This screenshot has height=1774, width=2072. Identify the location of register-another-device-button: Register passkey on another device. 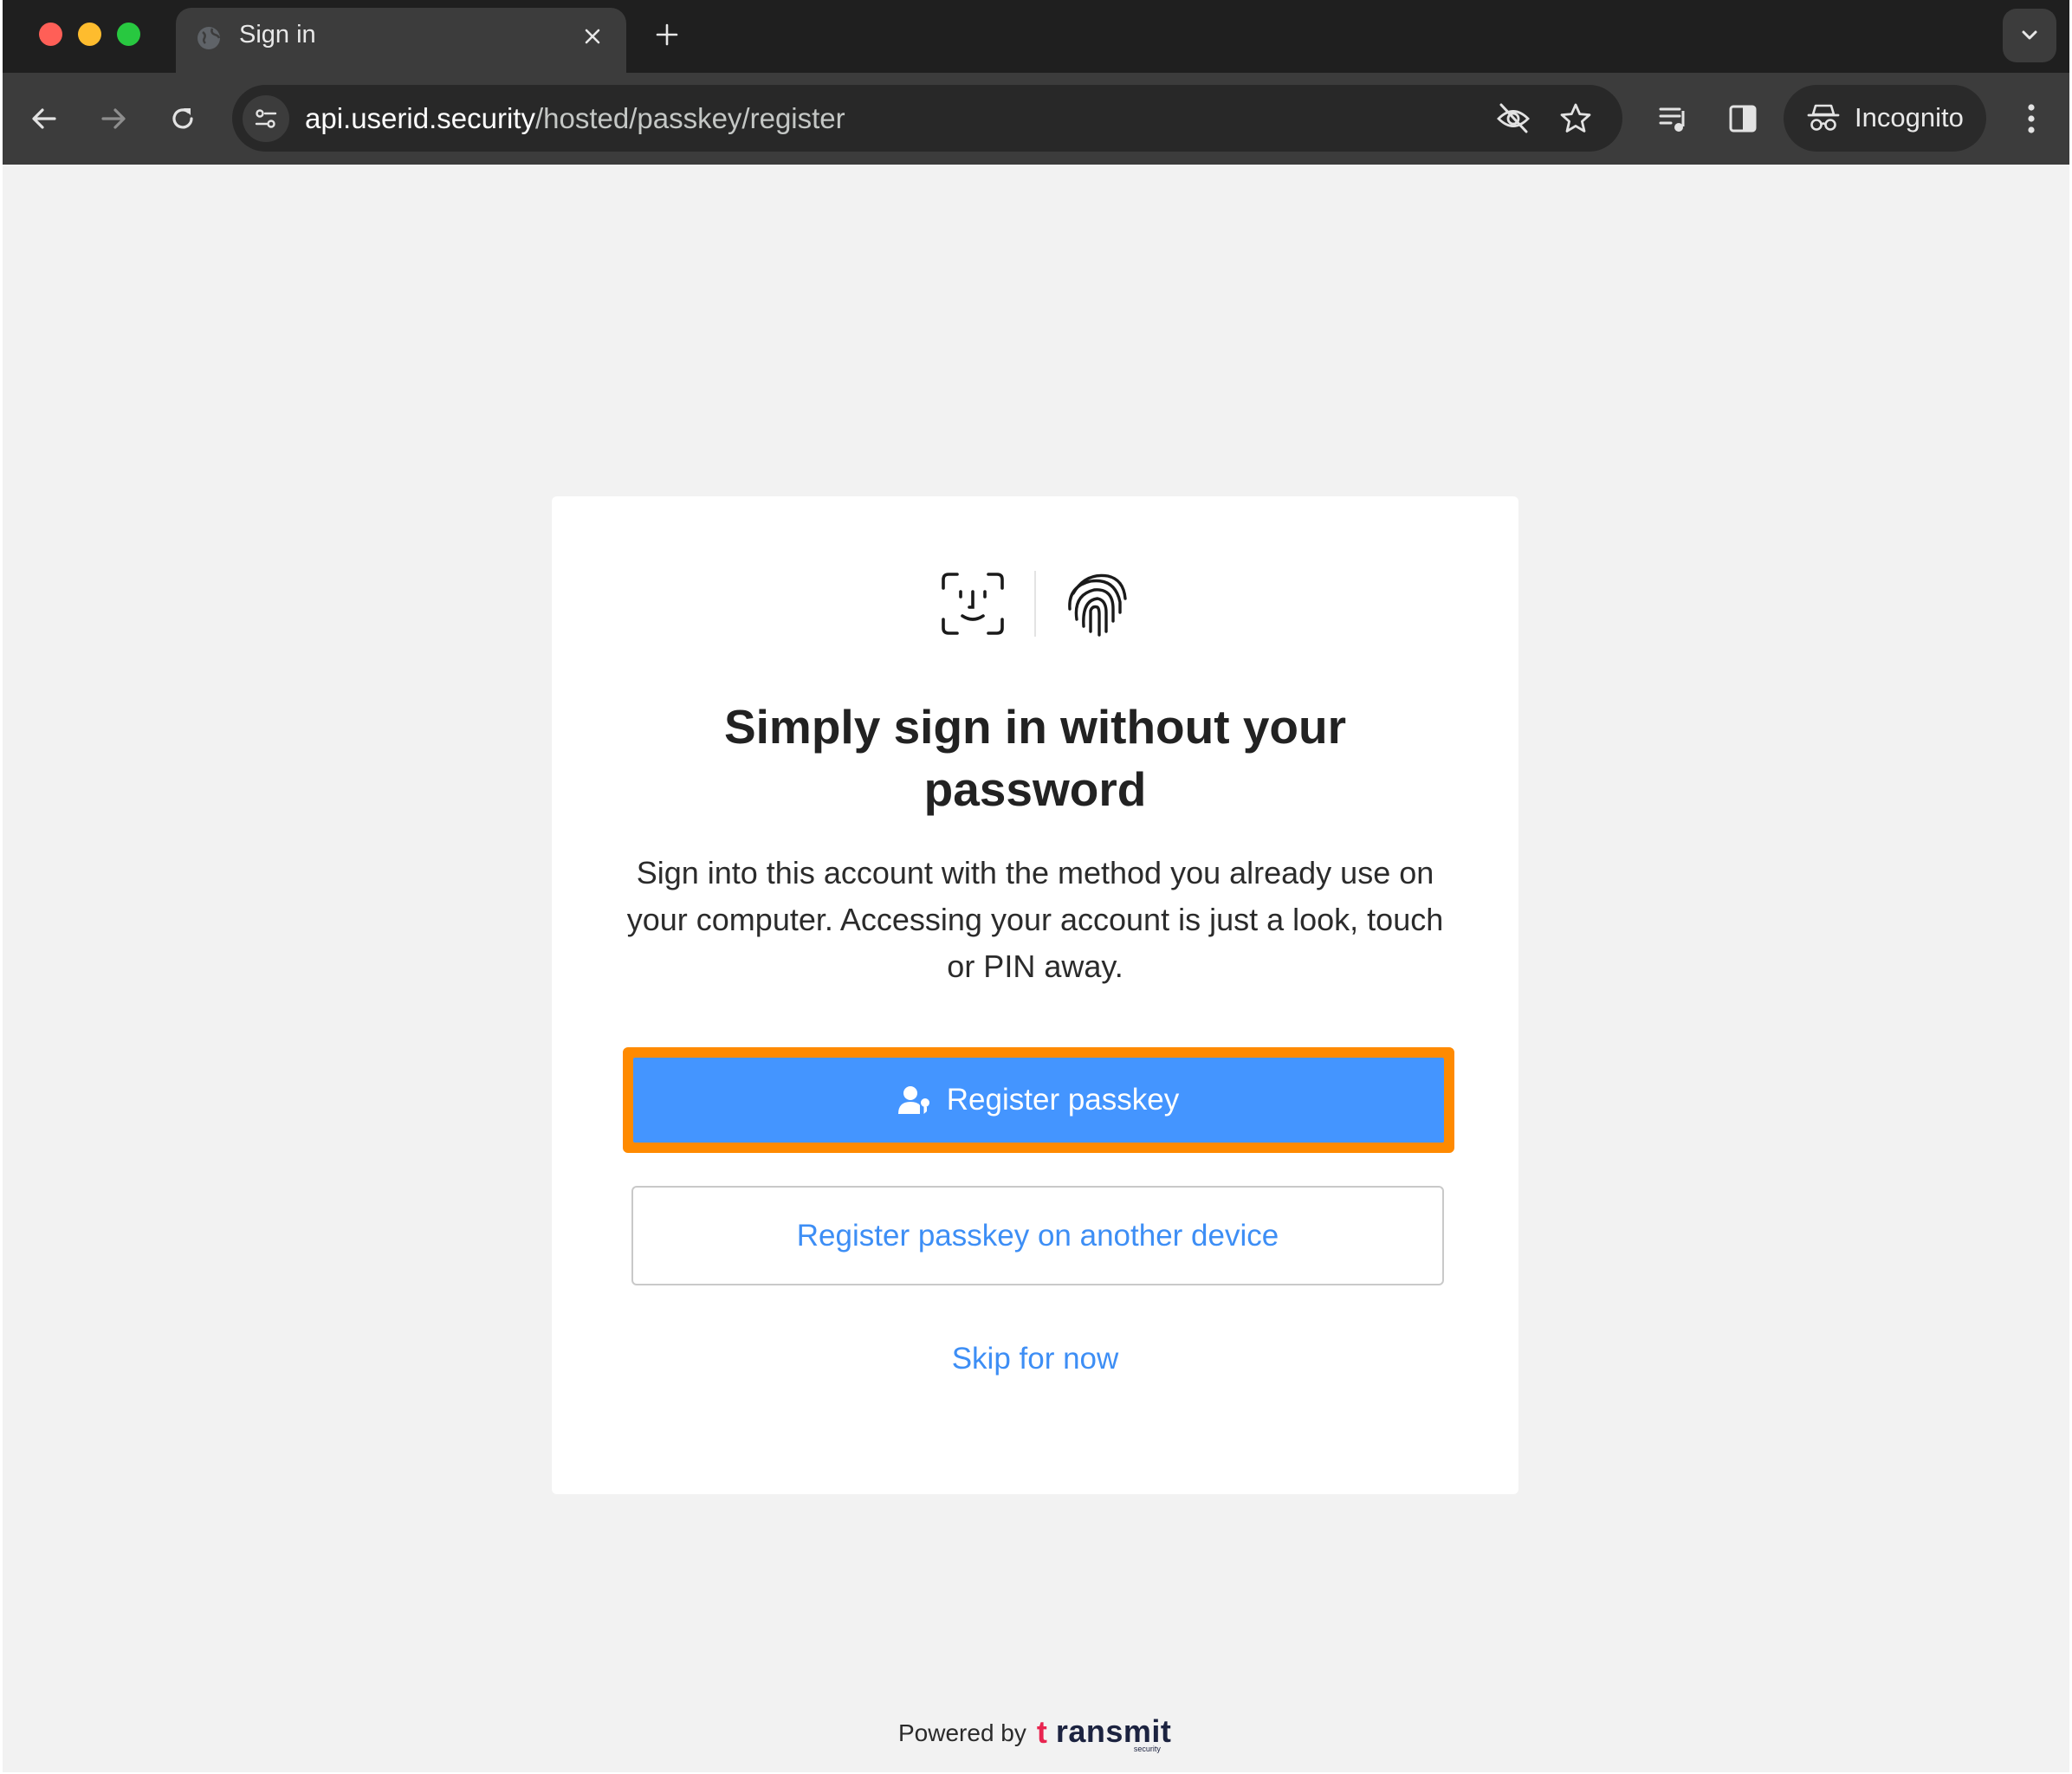
(1037, 1235).